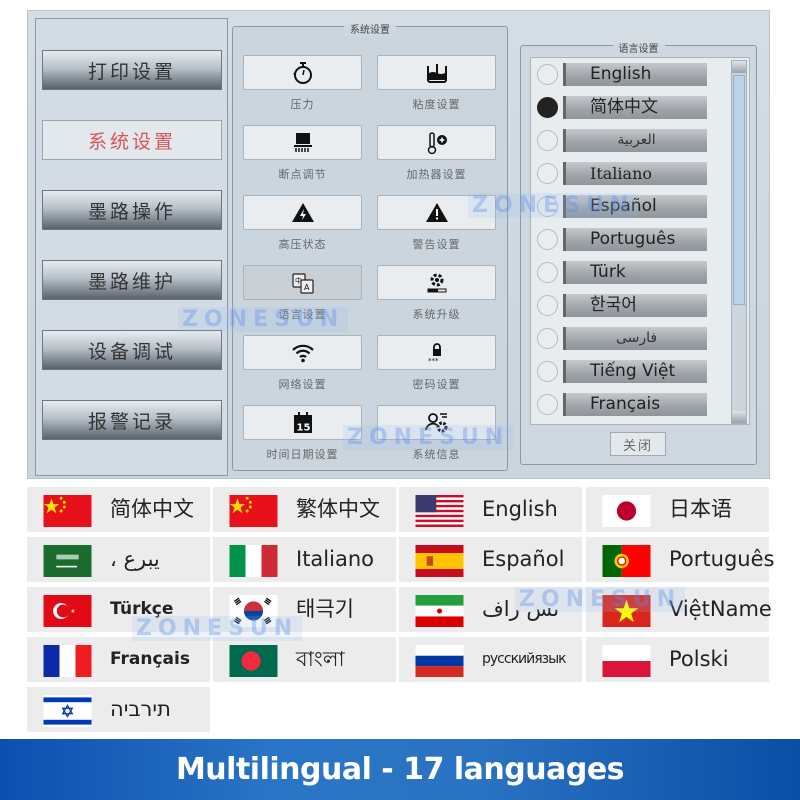 This screenshot has height=800, width=800. I want to click on language-cell: Italiano, so click(304, 559).